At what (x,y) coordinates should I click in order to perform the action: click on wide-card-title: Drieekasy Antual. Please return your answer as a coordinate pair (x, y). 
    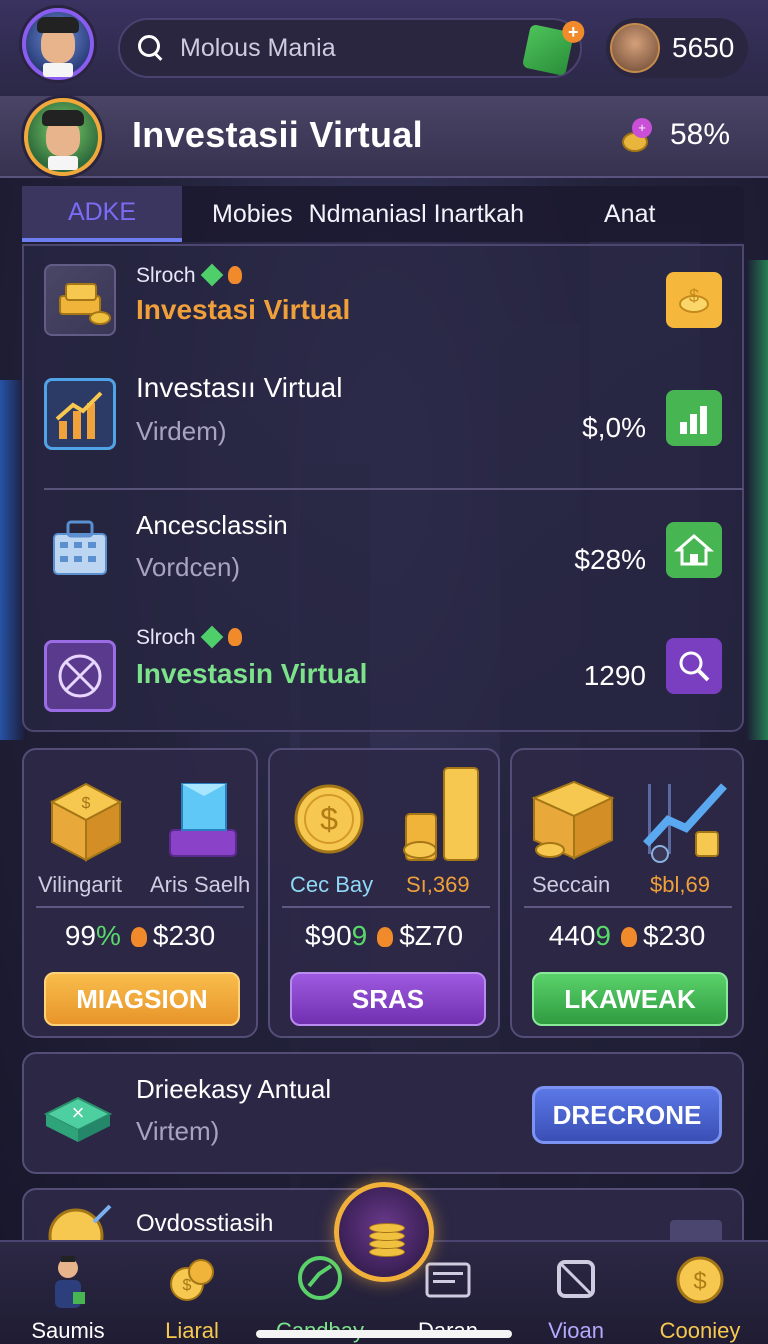
    Looking at the image, I should click on (234, 1089).